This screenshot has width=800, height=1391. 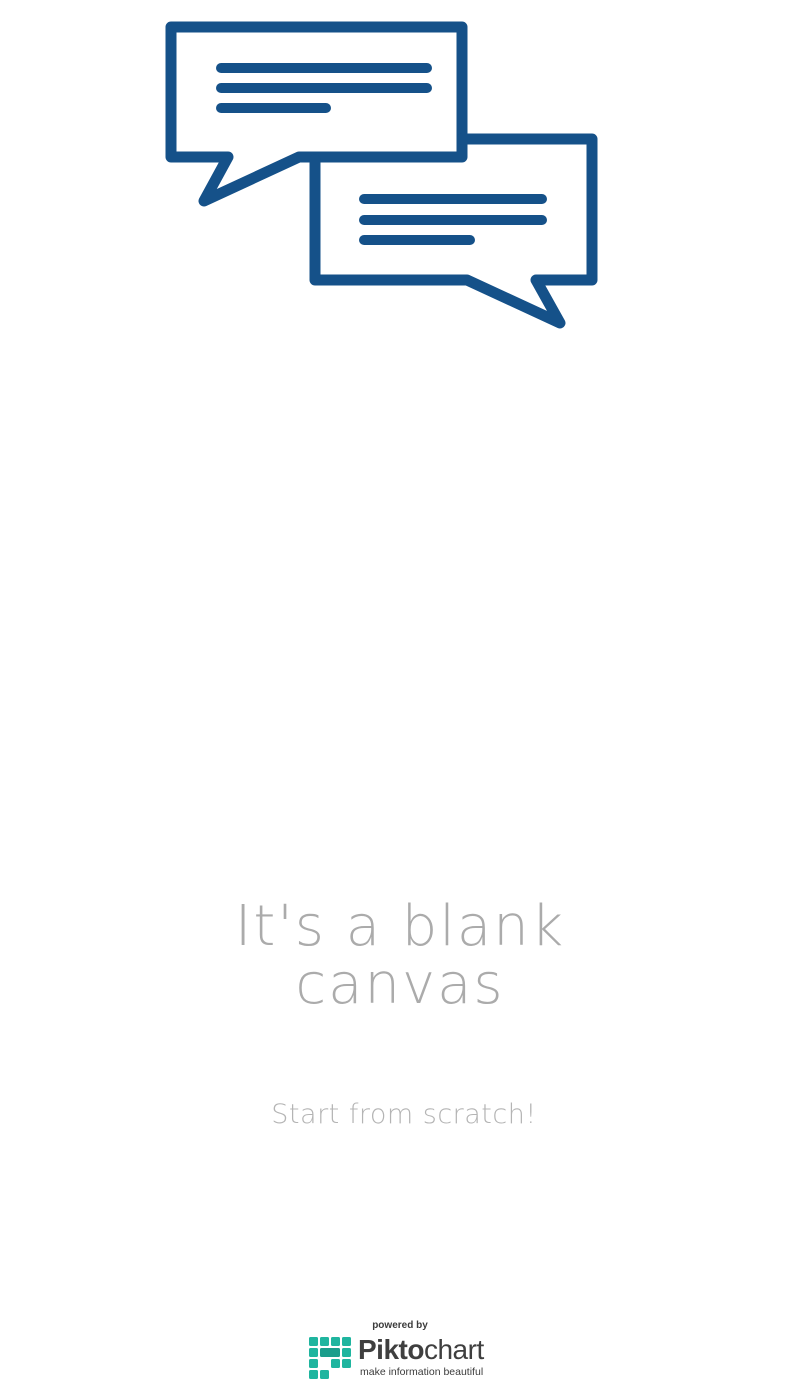 What do you see at coordinates (422, 1372) in the screenshot?
I see `brand-tagline: make information beautiful` at bounding box center [422, 1372].